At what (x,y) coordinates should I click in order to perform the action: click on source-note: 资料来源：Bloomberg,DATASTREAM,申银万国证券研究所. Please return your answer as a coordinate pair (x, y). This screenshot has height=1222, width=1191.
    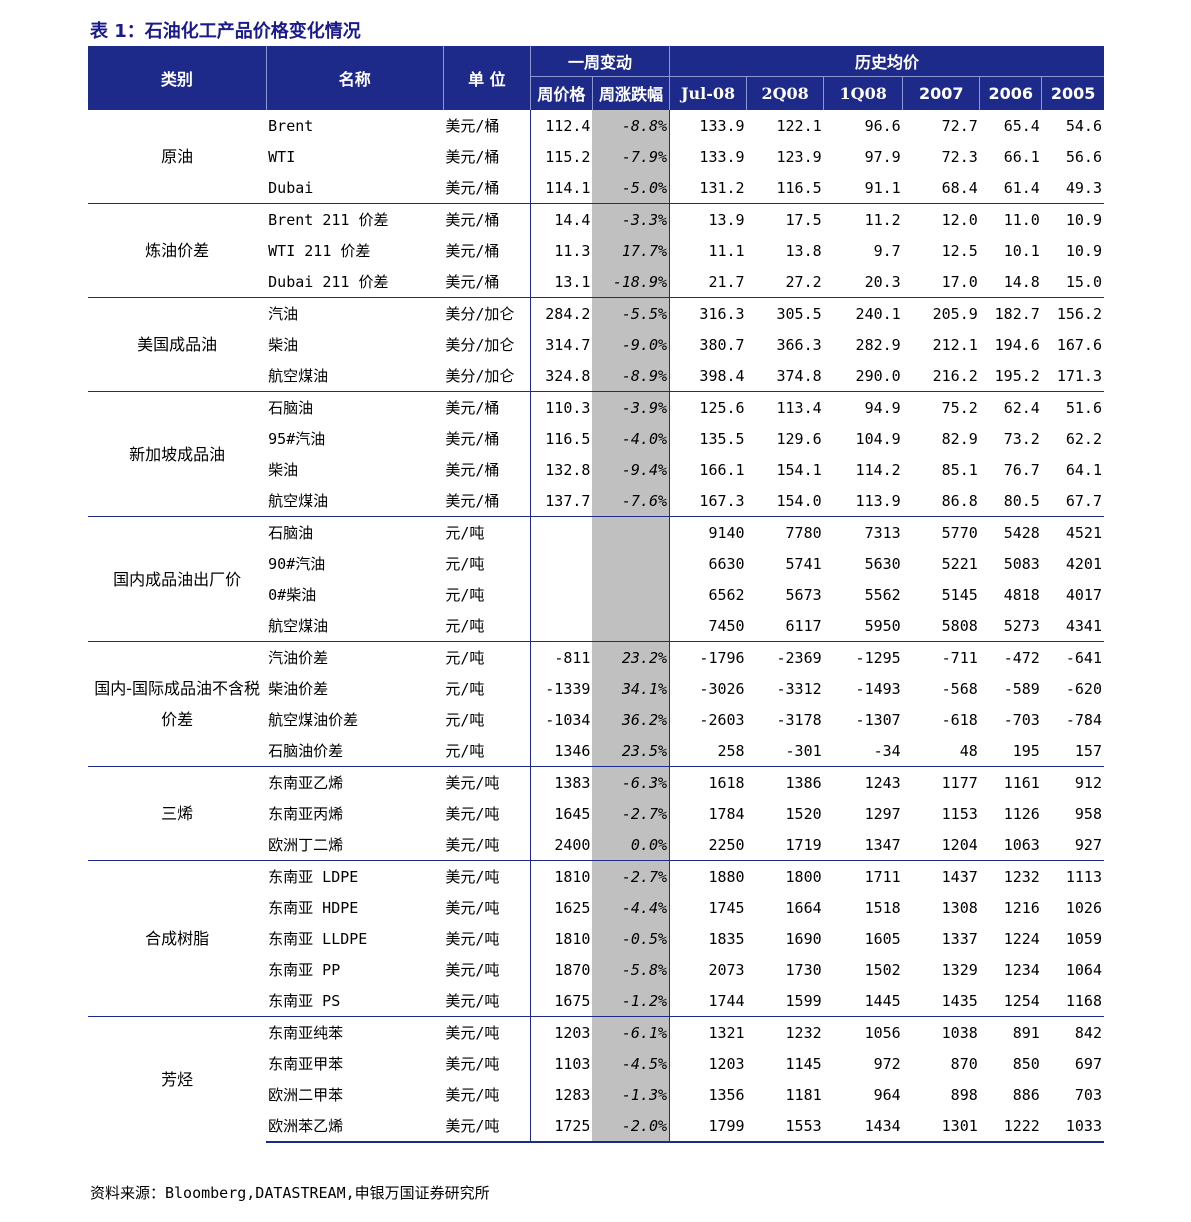
    Looking at the image, I should click on (290, 1193).